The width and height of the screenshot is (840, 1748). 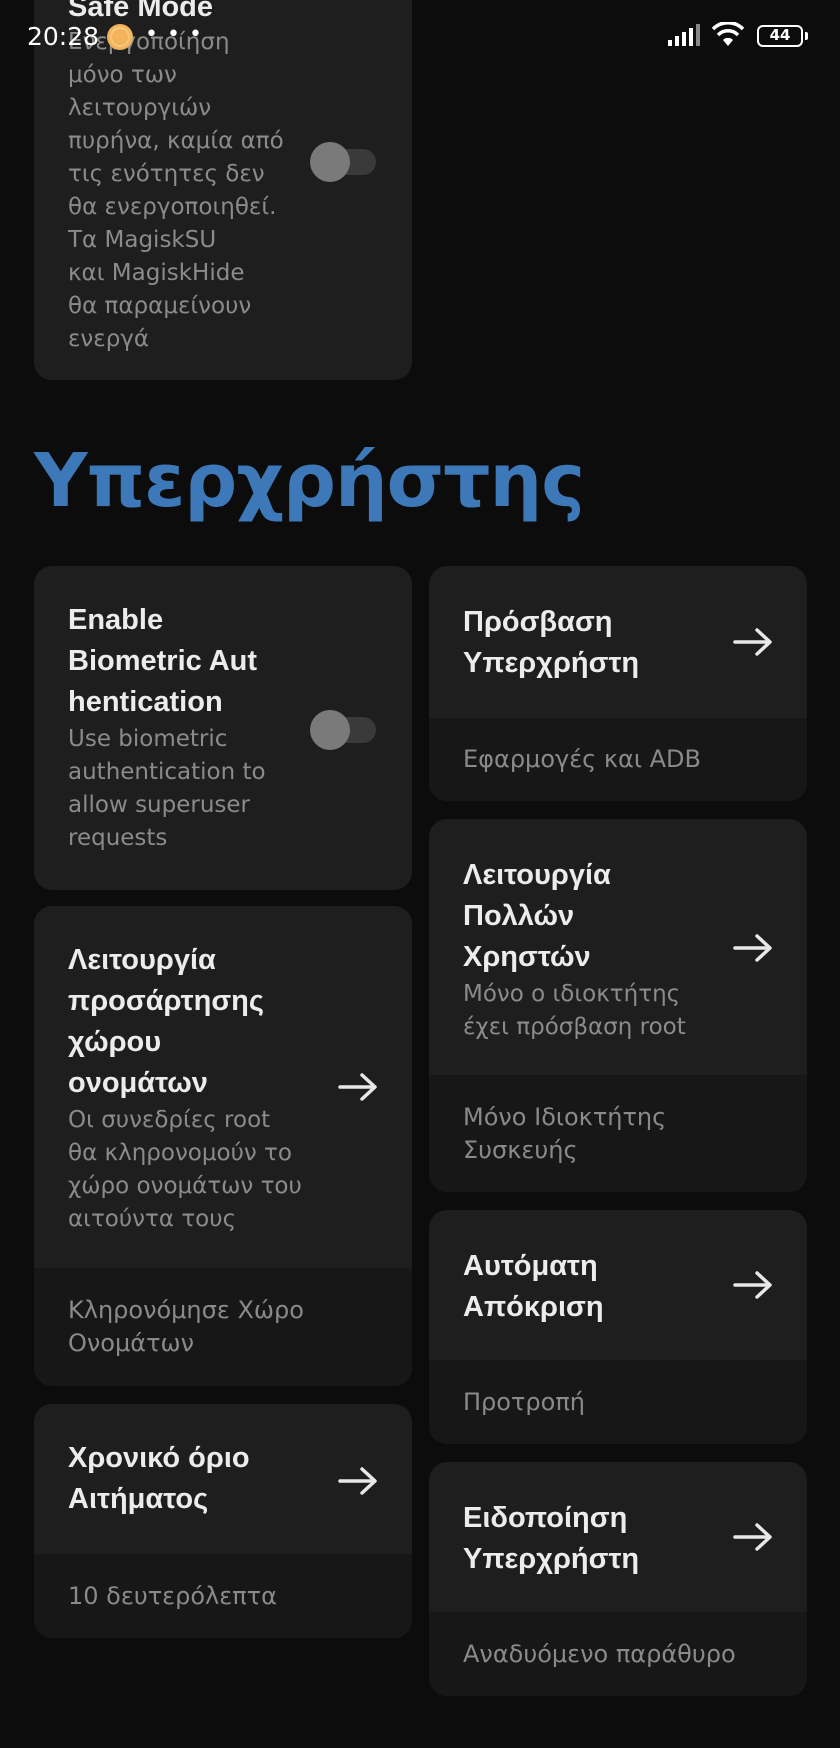 I want to click on superuser-notification-value: Αναδυόμενο παράθυρο, so click(x=618, y=1654).